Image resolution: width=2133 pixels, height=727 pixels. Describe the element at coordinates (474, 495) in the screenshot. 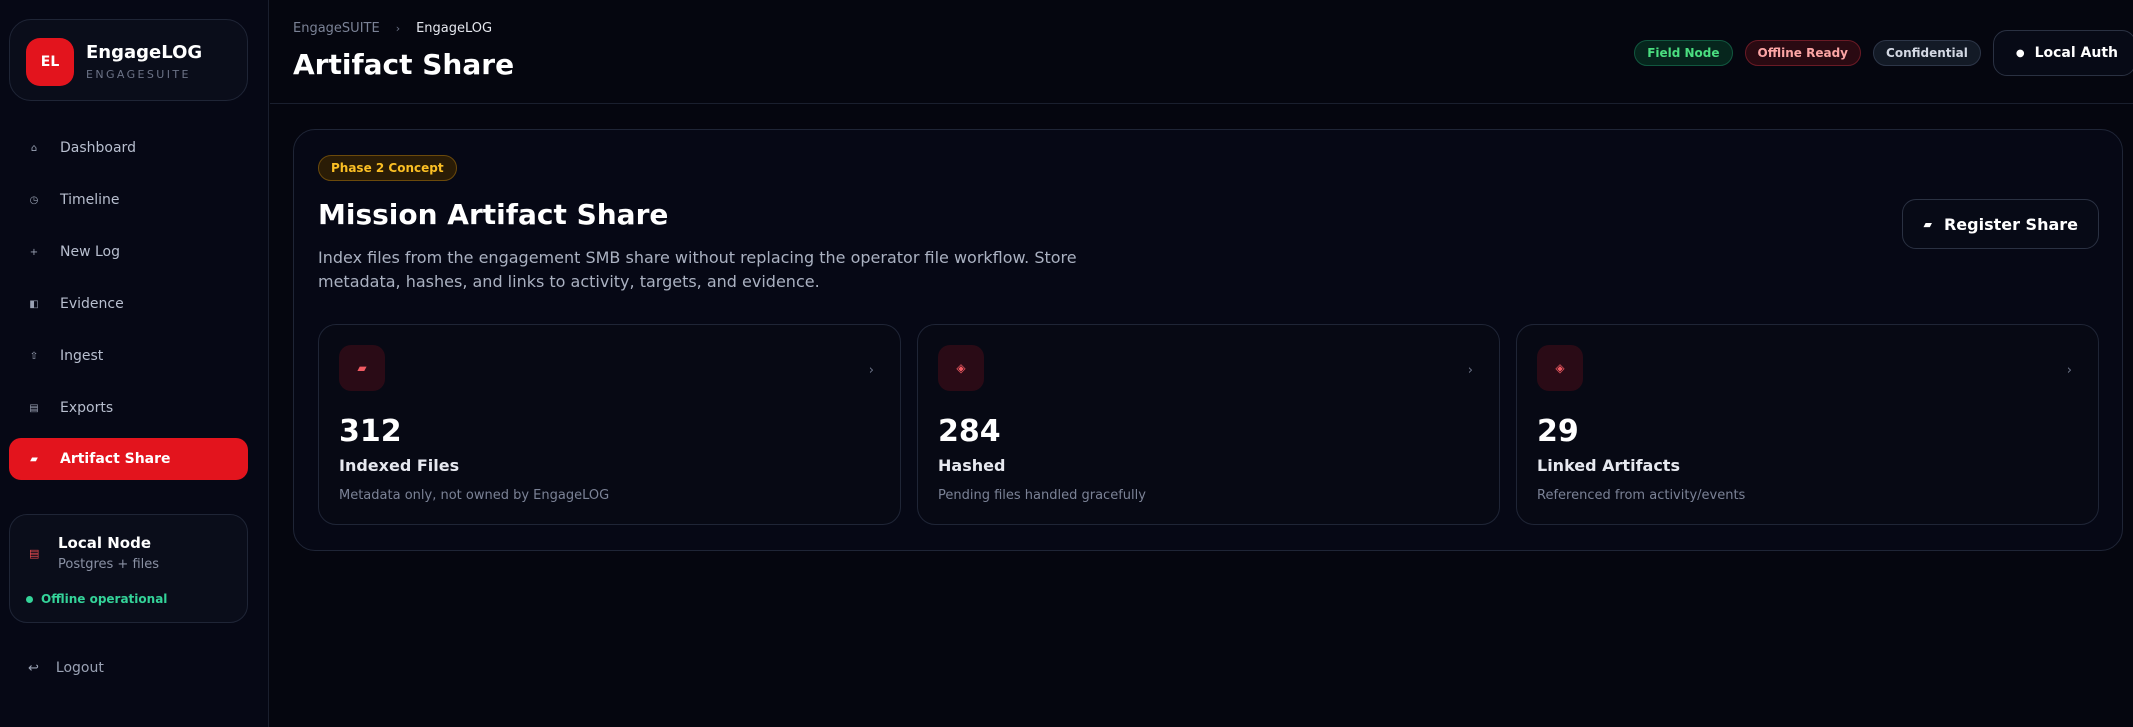

I see `stat-subtext: Metadata only, not owned by EngageLOG` at that location.